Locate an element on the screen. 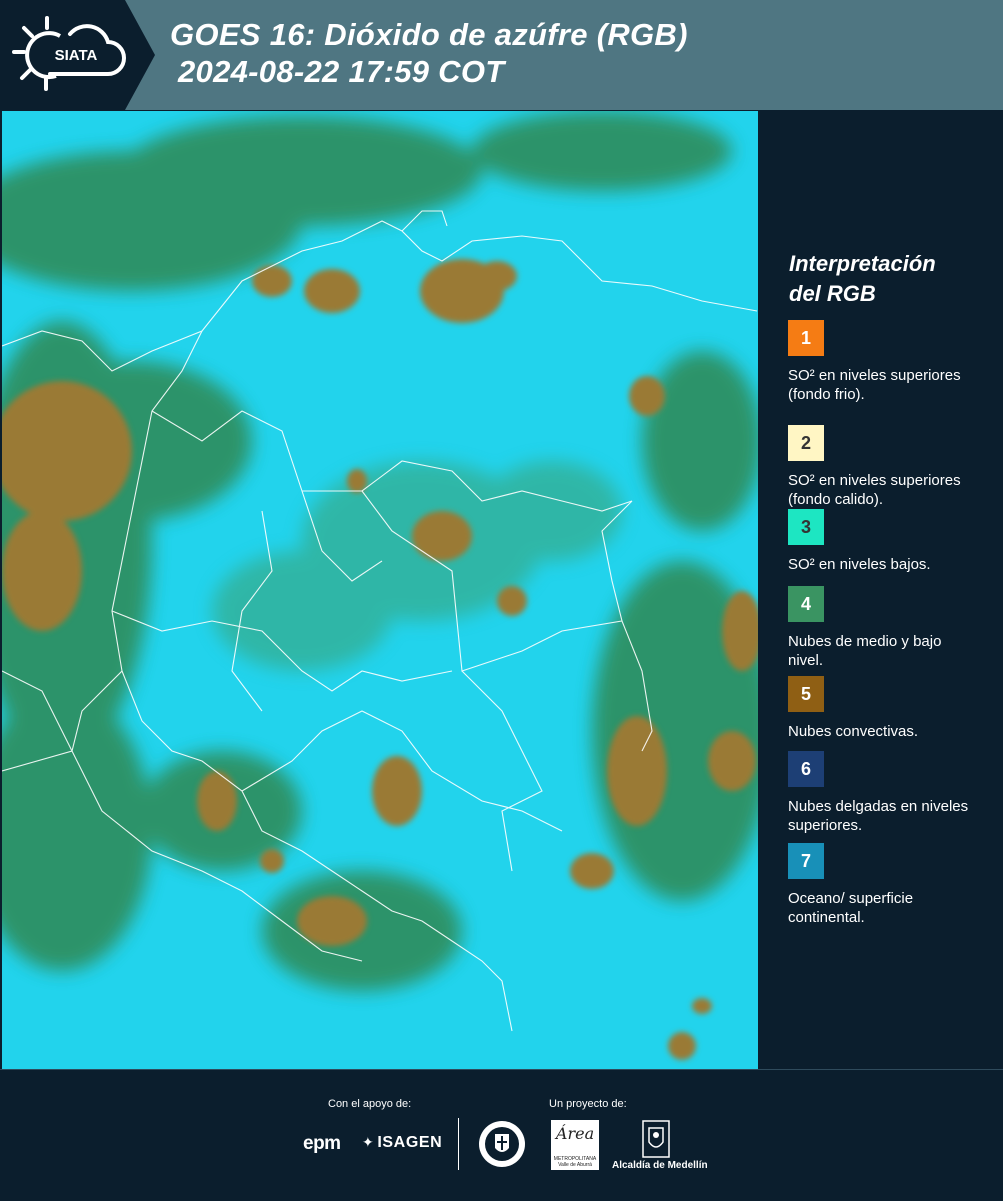 The image size is (1003, 1201). area-metropolitana-logo: Área METROPOLITANA Valle de Aburrá is located at coordinates (575, 1145).